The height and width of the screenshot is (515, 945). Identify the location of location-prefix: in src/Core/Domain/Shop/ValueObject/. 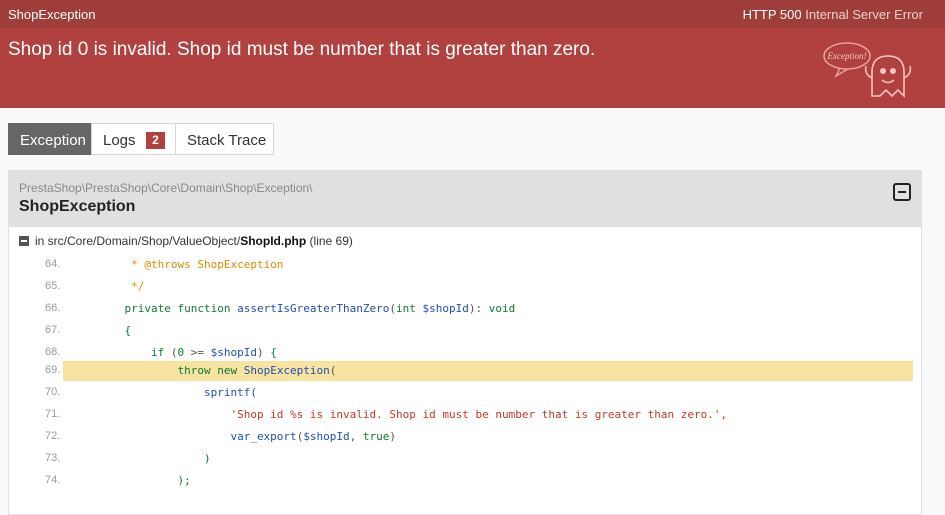
(138, 241).